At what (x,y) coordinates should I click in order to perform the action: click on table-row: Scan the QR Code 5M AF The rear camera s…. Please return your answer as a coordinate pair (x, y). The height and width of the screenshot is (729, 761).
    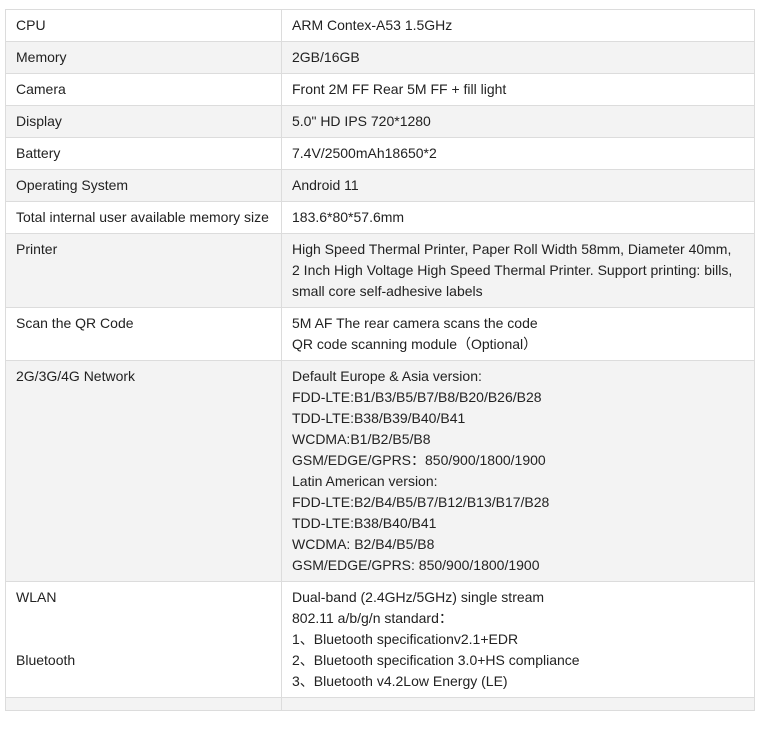
    Looking at the image, I should click on (380, 334).